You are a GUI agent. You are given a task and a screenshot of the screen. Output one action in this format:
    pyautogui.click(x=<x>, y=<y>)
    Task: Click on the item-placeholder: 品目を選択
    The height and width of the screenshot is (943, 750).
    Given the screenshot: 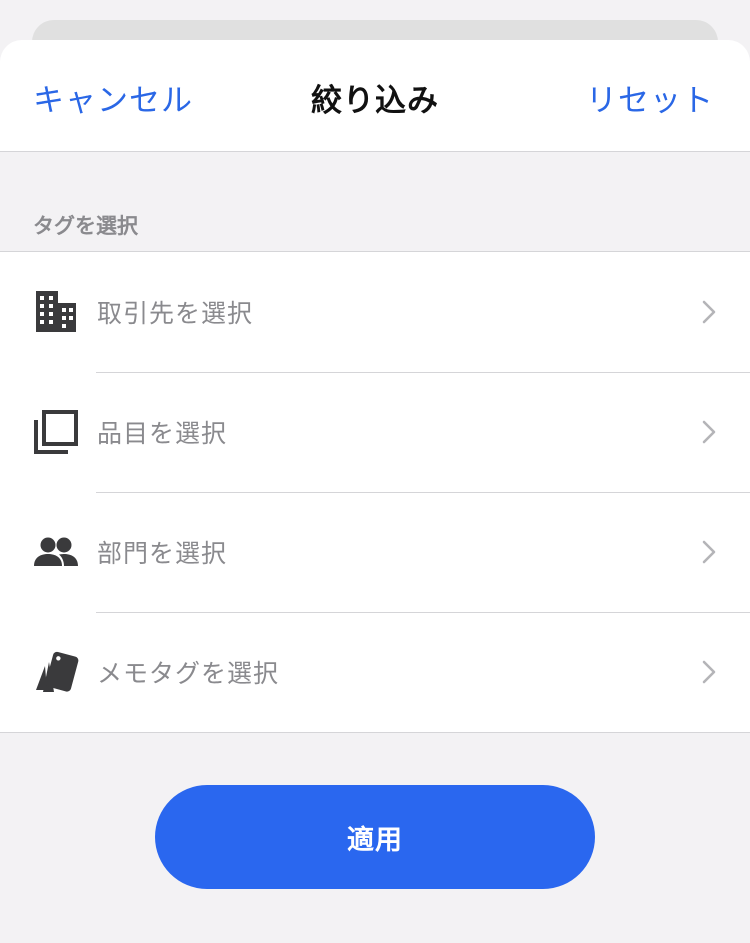 What is the action you would take?
    pyautogui.click(x=162, y=433)
    